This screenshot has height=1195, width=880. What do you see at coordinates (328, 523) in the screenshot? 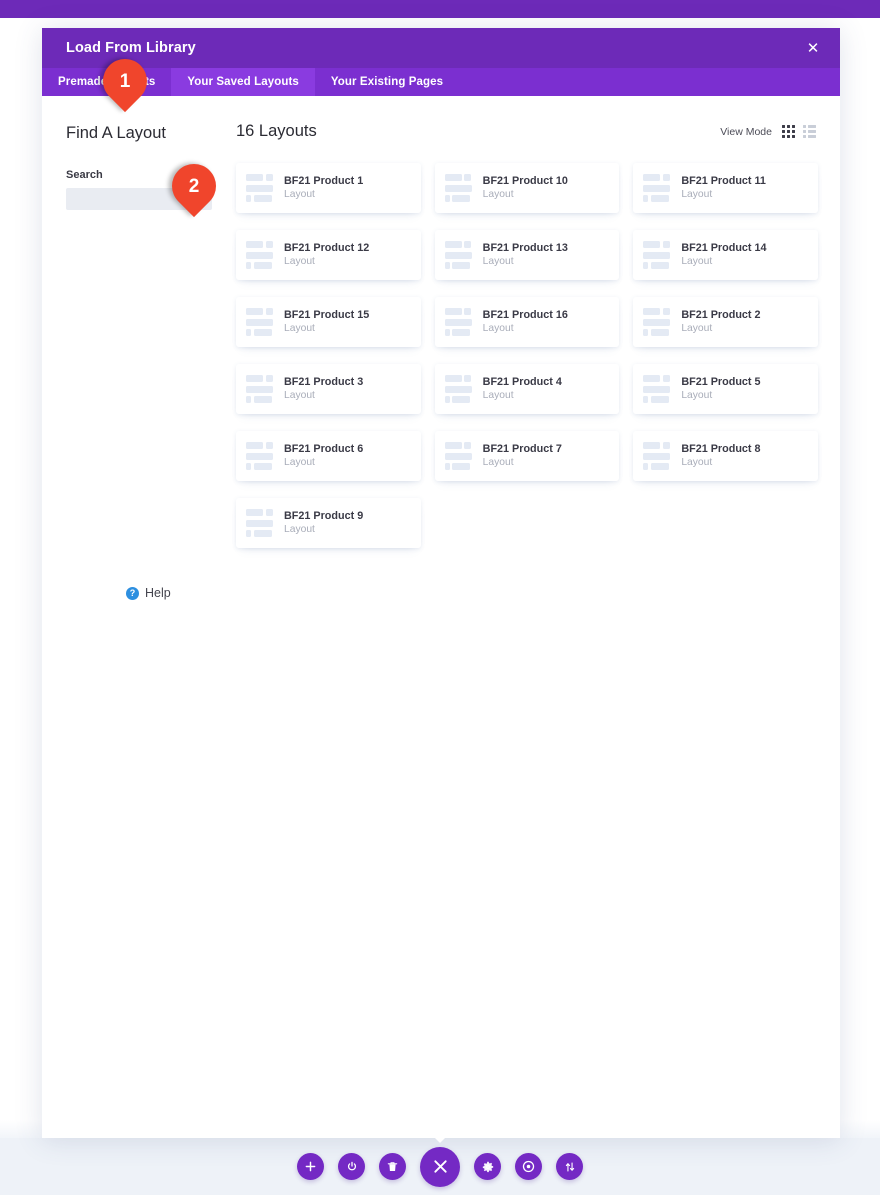
I see `layout-card: BF21 Product 9 Layout` at bounding box center [328, 523].